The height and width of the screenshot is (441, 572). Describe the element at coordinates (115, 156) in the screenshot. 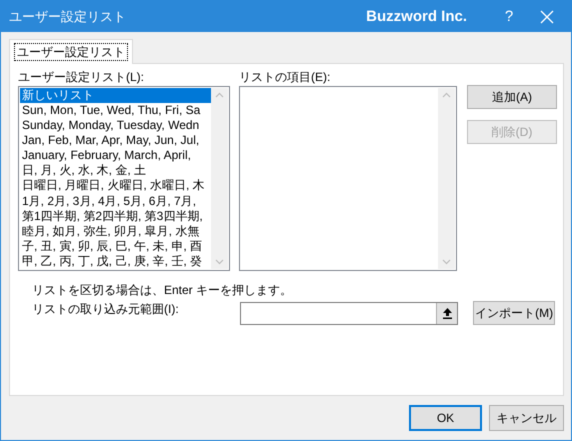

I see `list-item: January, February, March, April,` at that location.